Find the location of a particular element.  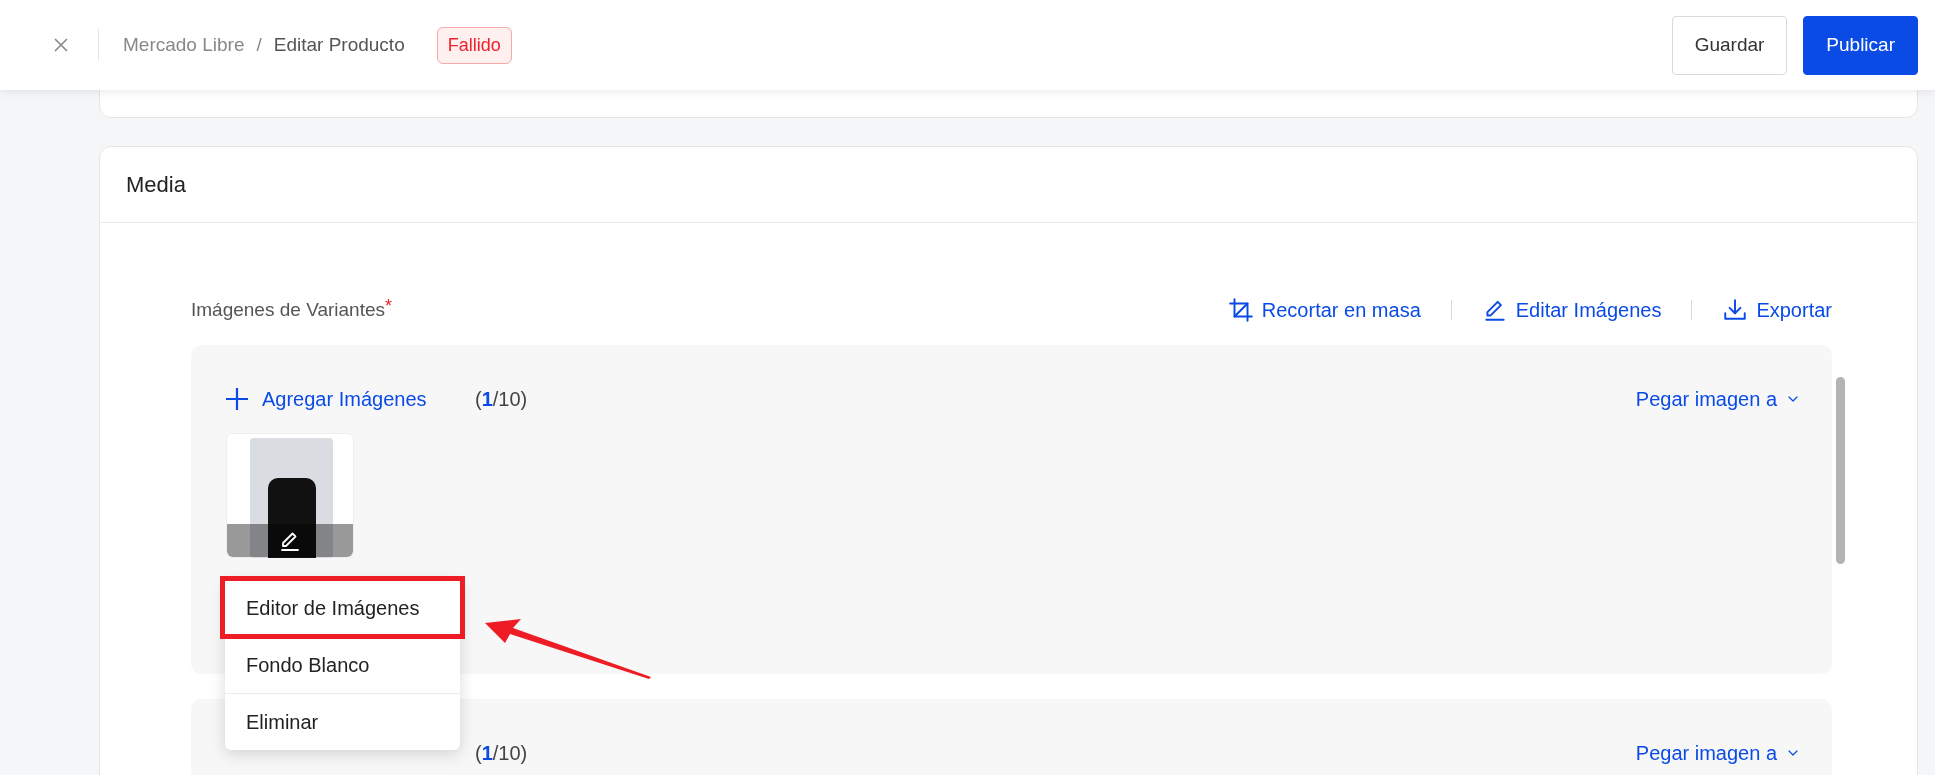

toolbar-link: Exportar is located at coordinates (1777, 310).